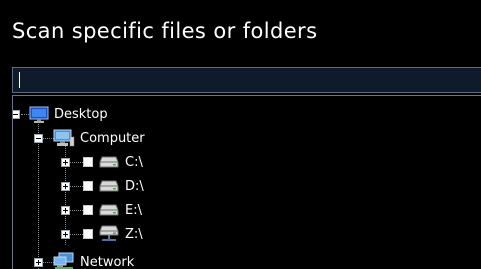 This screenshot has width=481, height=269. I want to click on tree-item-label: E:\, so click(133, 210).